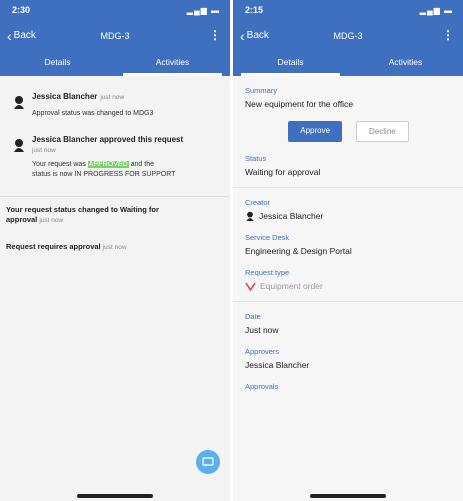 The image size is (463, 501). I want to click on approved-badge: APPROVED, so click(108, 164).